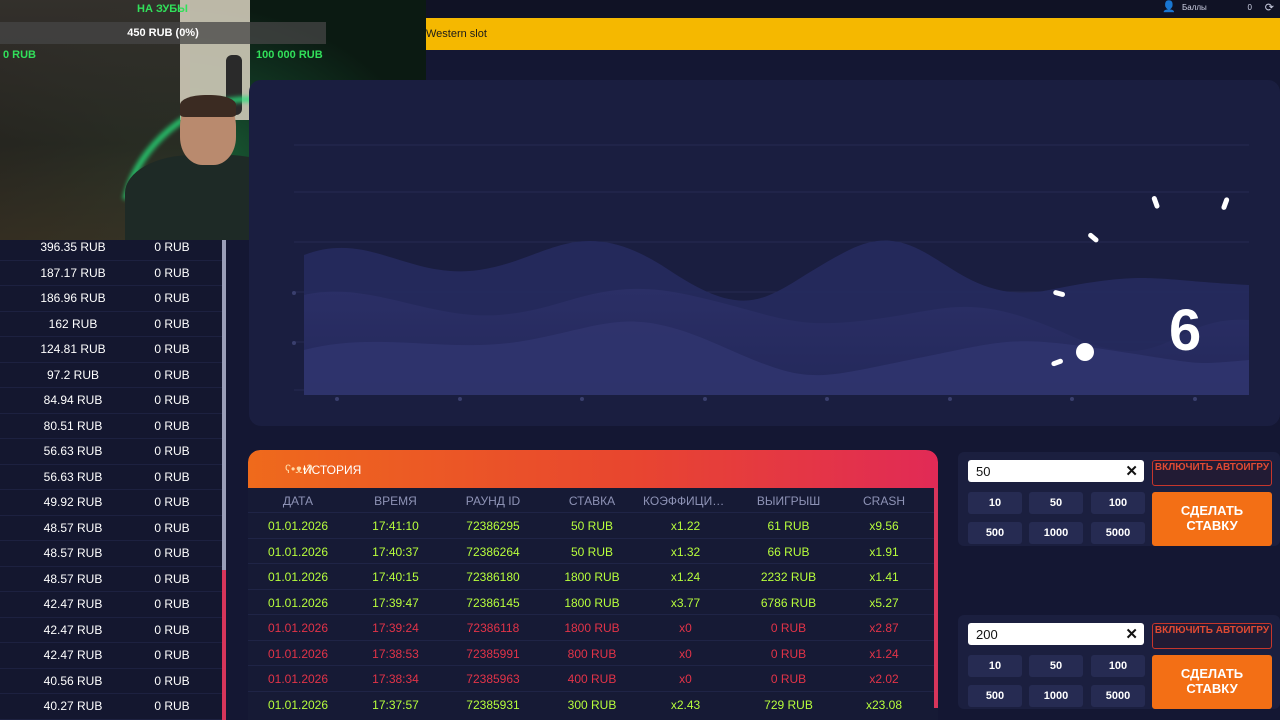 The height and width of the screenshot is (720, 1280). Describe the element at coordinates (456, 34) in the screenshot. I see `tab-western-slot: Western slot` at that location.